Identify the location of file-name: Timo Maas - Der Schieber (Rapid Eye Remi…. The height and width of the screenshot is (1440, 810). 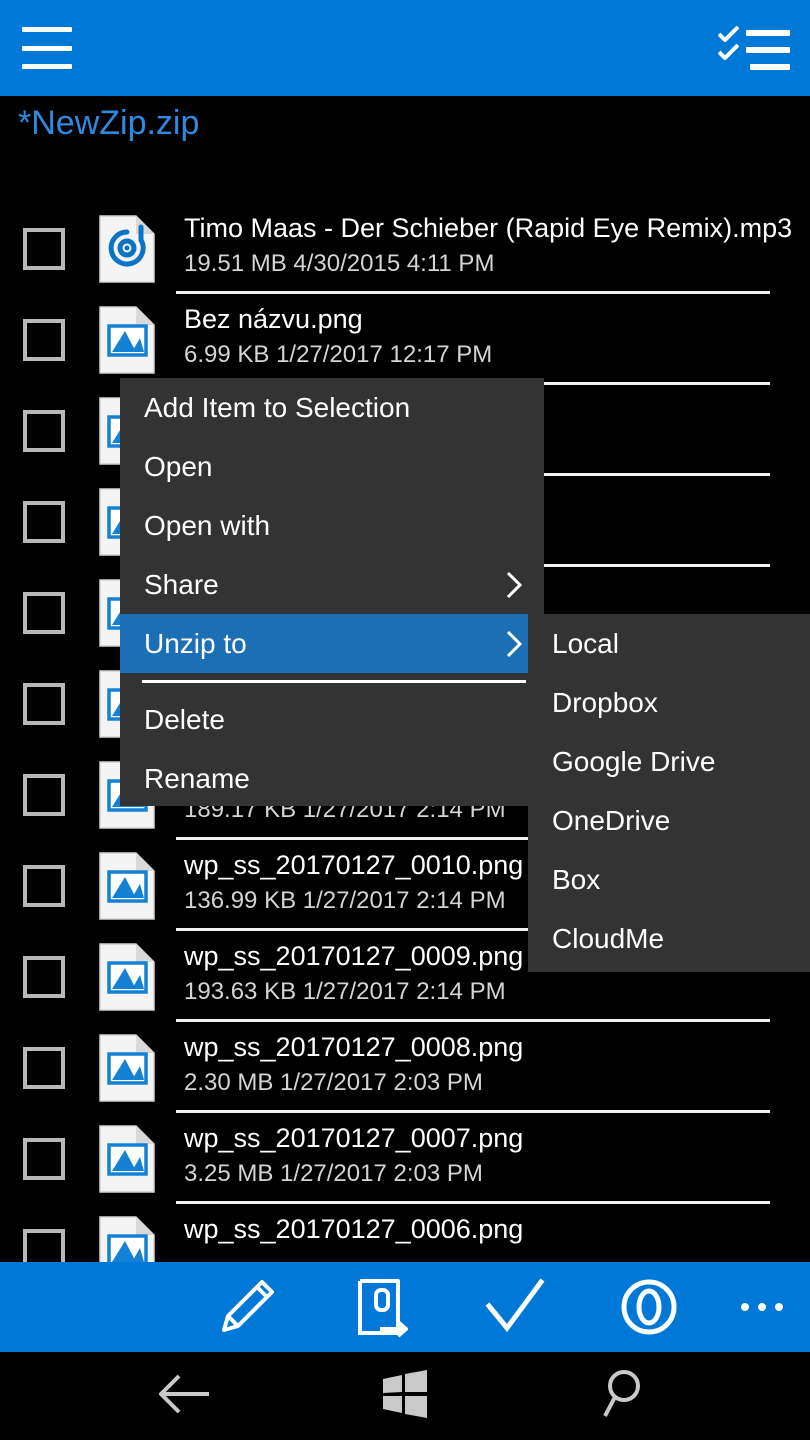
(488, 228).